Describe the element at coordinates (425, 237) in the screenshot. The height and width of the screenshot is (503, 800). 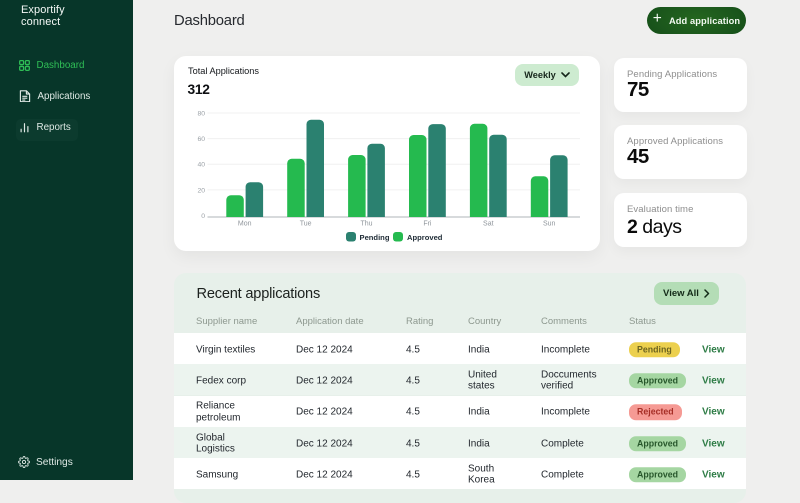
I see `svg-text: Approved` at that location.